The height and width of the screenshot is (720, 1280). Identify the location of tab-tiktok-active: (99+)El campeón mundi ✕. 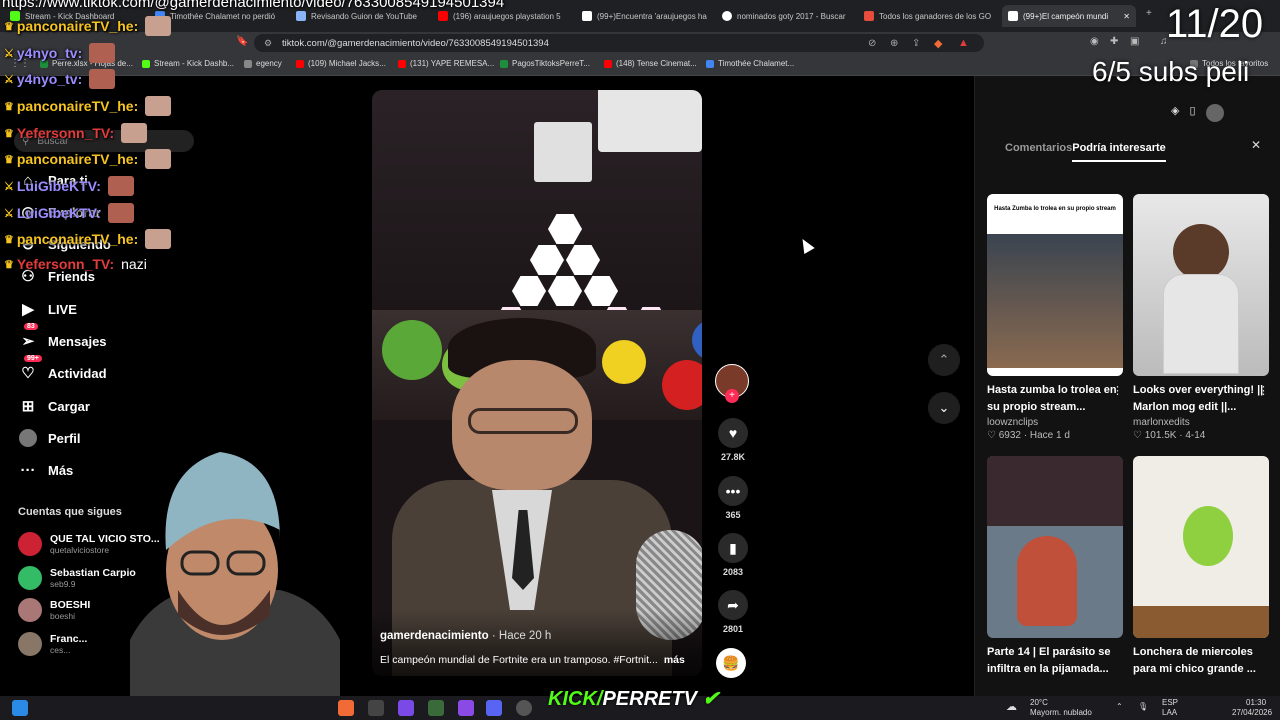
(1069, 16).